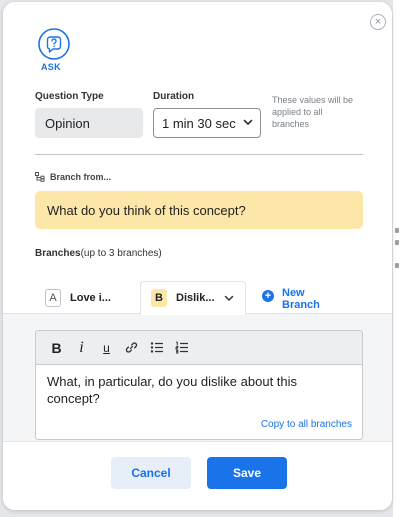  Describe the element at coordinates (121, 253) in the screenshot. I see `branches-hint: (up to 3 branches)` at that location.